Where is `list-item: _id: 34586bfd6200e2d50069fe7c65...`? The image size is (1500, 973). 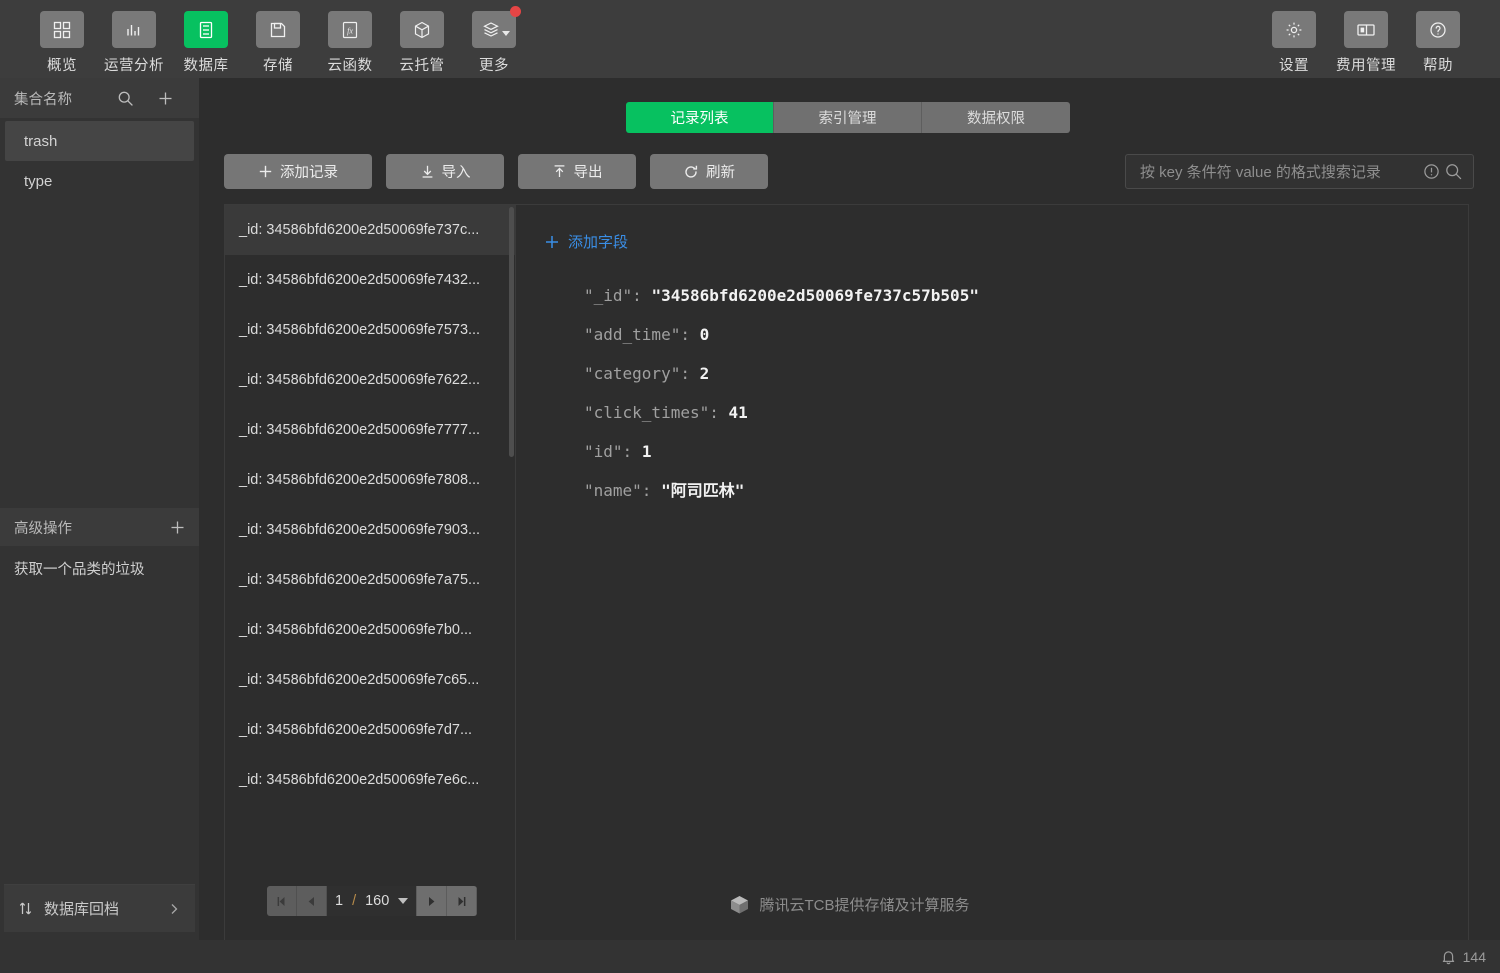 list-item: _id: 34586bfd6200e2d50069fe7c65... is located at coordinates (370, 680).